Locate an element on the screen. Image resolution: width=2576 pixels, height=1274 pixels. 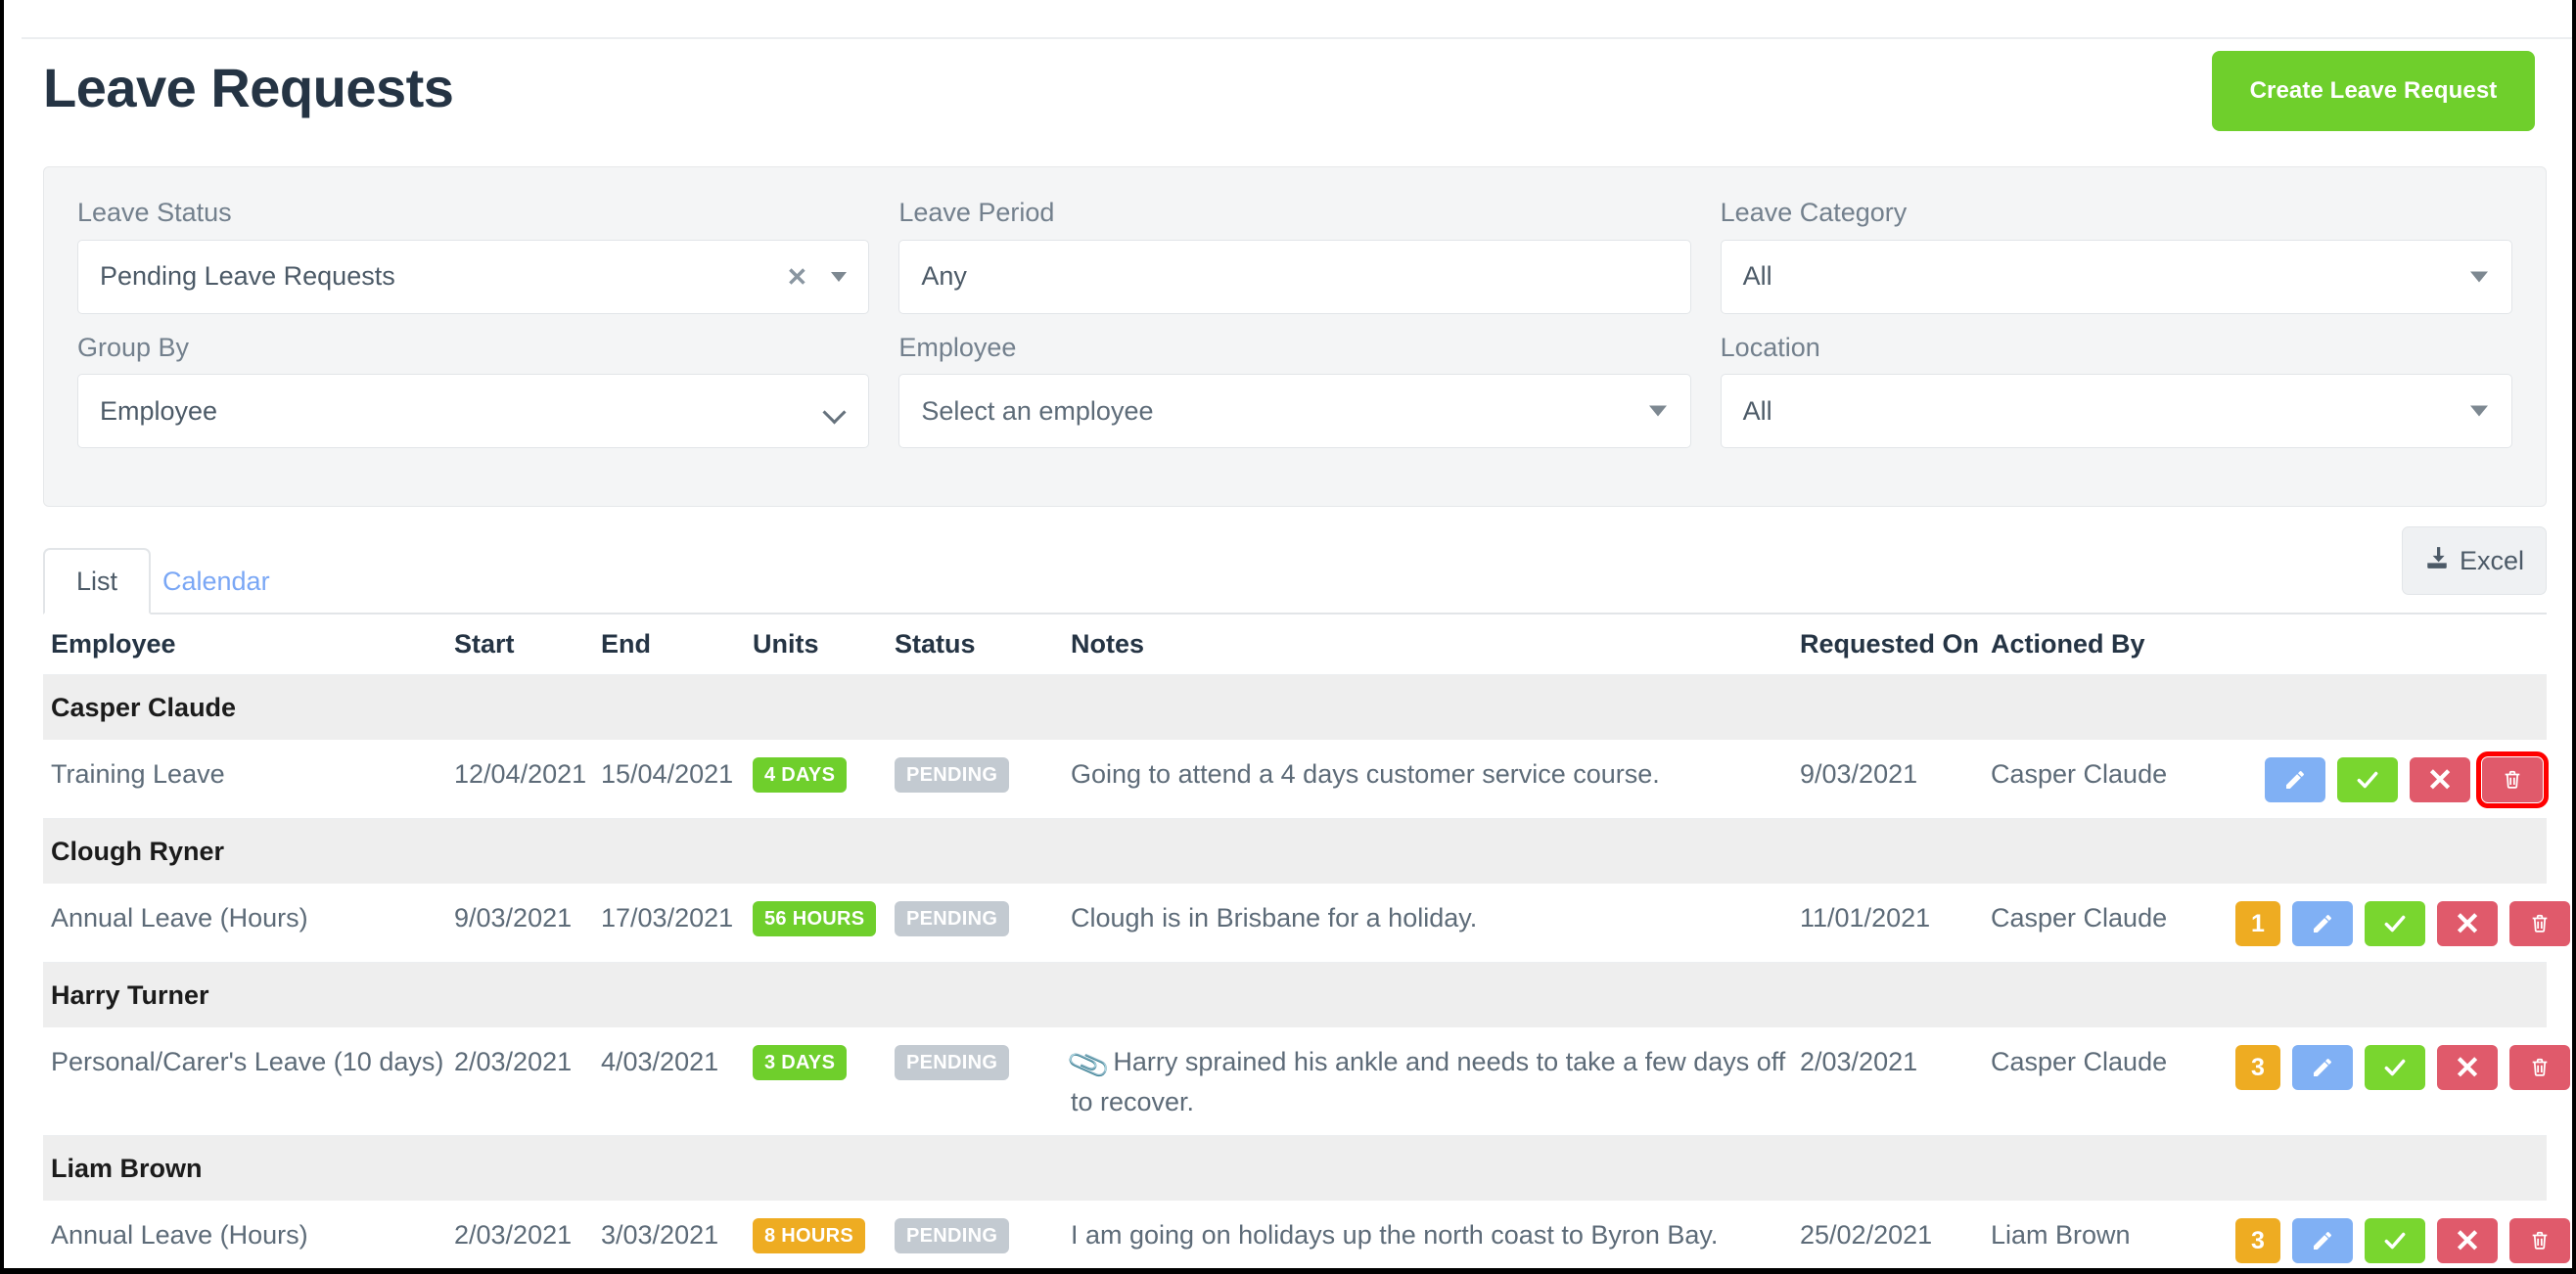
clear-icon: ✕ is located at coordinates (798, 277).